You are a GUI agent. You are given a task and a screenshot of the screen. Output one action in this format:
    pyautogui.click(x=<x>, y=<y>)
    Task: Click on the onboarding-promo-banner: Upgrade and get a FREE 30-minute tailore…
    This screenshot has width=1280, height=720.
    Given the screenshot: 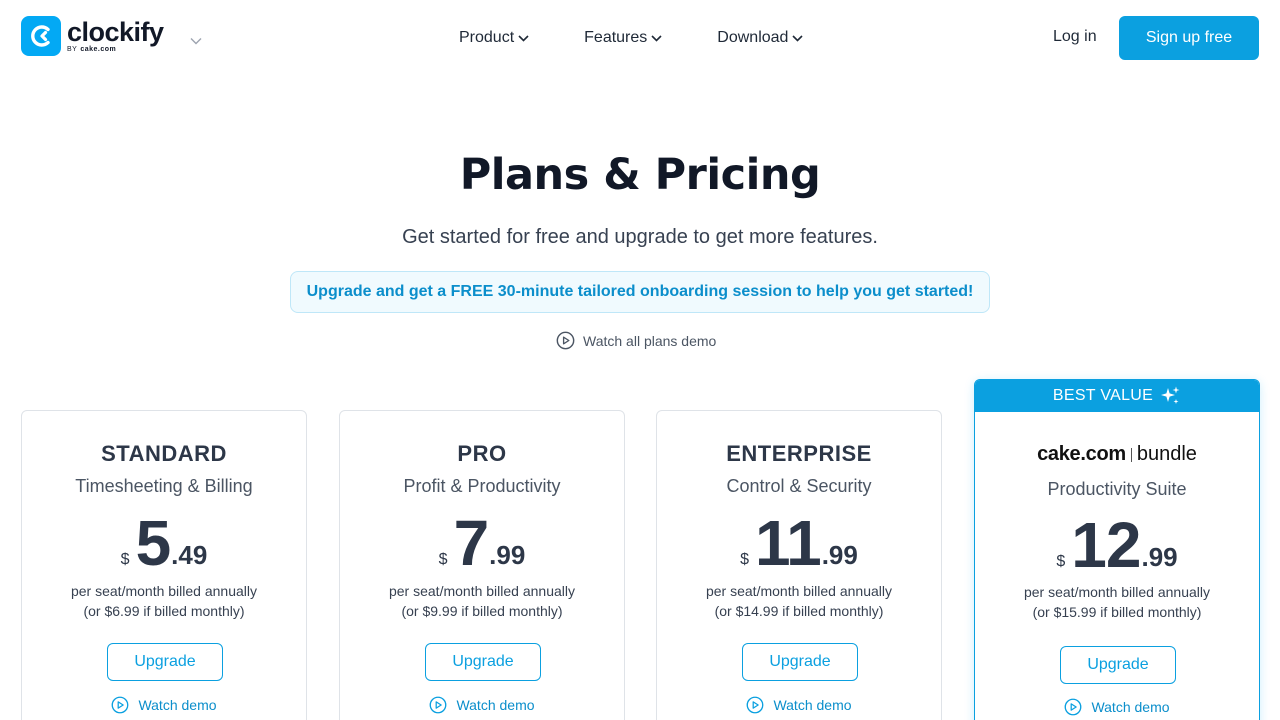 What is the action you would take?
    pyautogui.click(x=640, y=292)
    